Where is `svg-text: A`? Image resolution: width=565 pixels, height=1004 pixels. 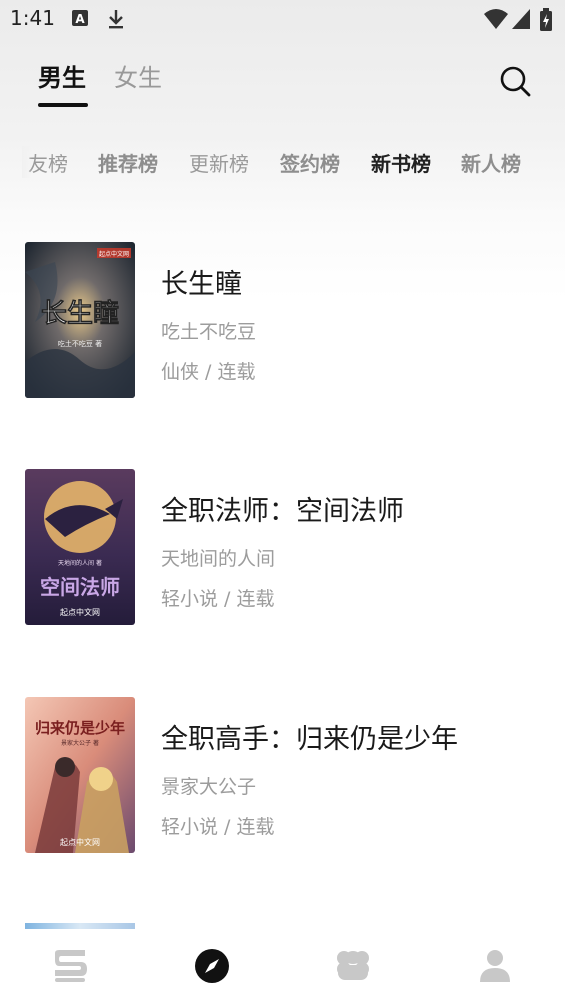
svg-text: A is located at coordinates (80, 19).